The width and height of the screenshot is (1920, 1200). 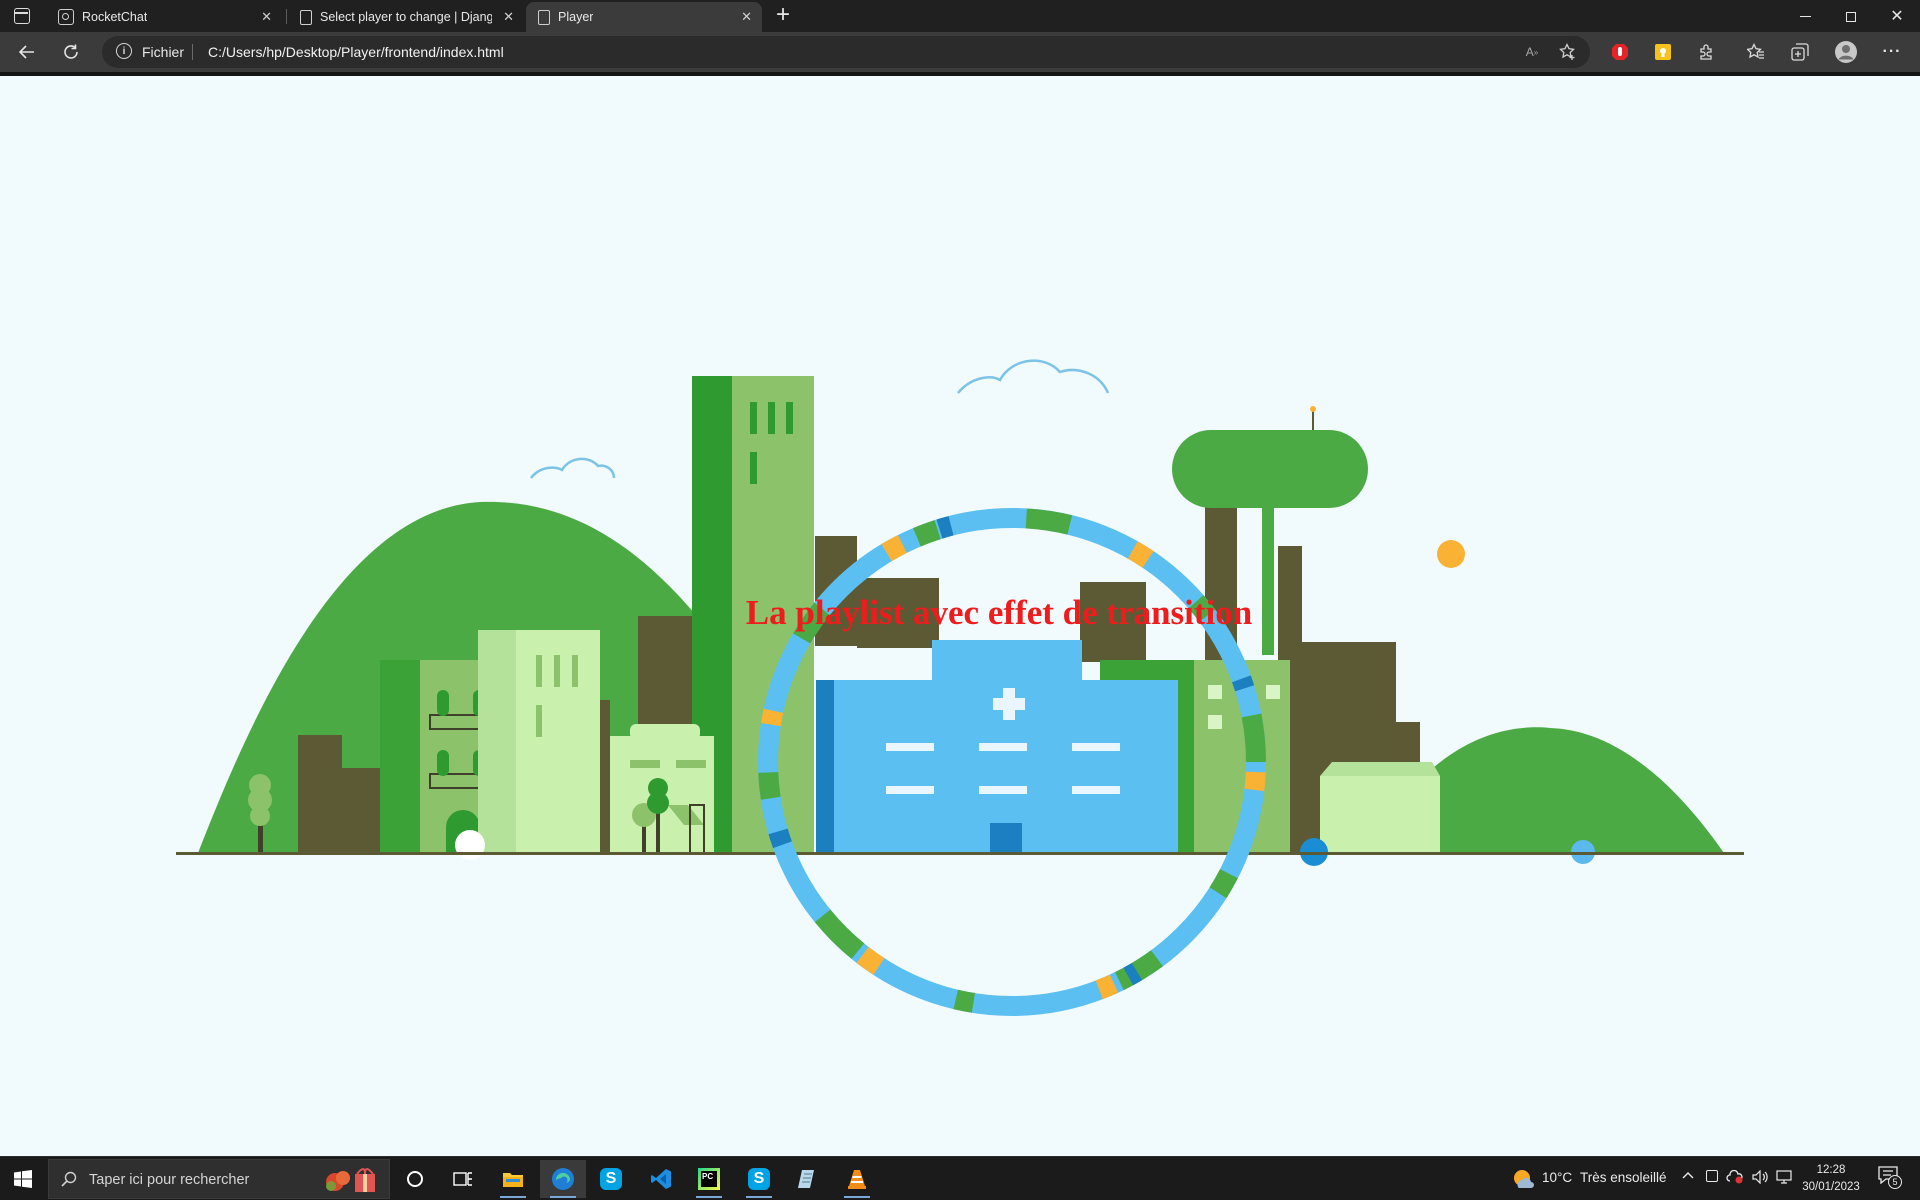 I want to click on extensions-icon, so click(x=1707, y=52).